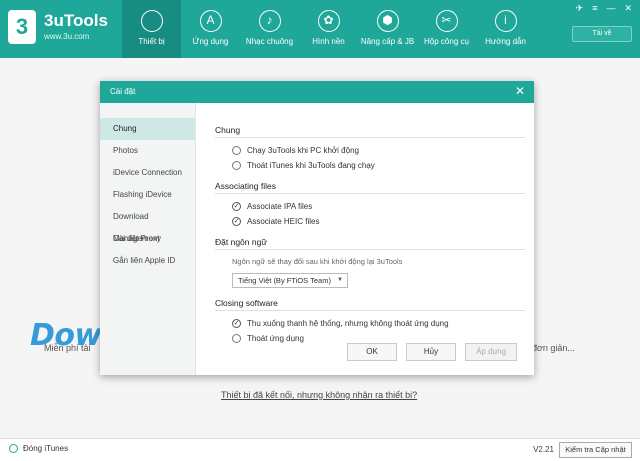 This screenshot has width=640, height=461. What do you see at coordinates (446, 21) in the screenshot?
I see `tools-icon: ✂` at bounding box center [446, 21].